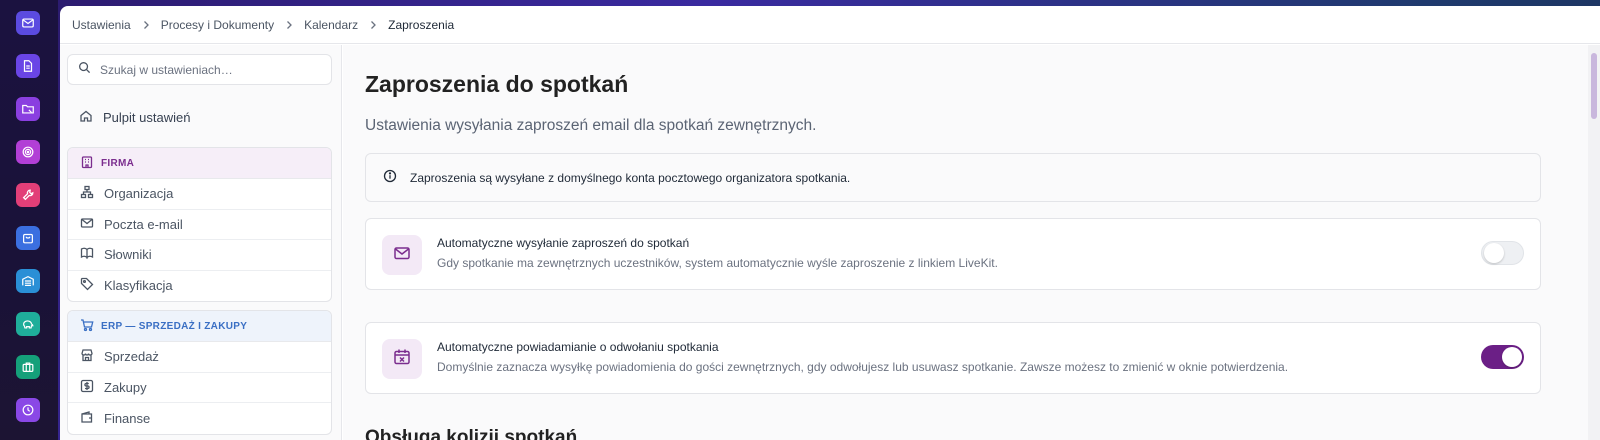 The width and height of the screenshot is (1600, 440). Describe the element at coordinates (1594, 86) in the screenshot. I see `scrollbar-thumb` at that location.